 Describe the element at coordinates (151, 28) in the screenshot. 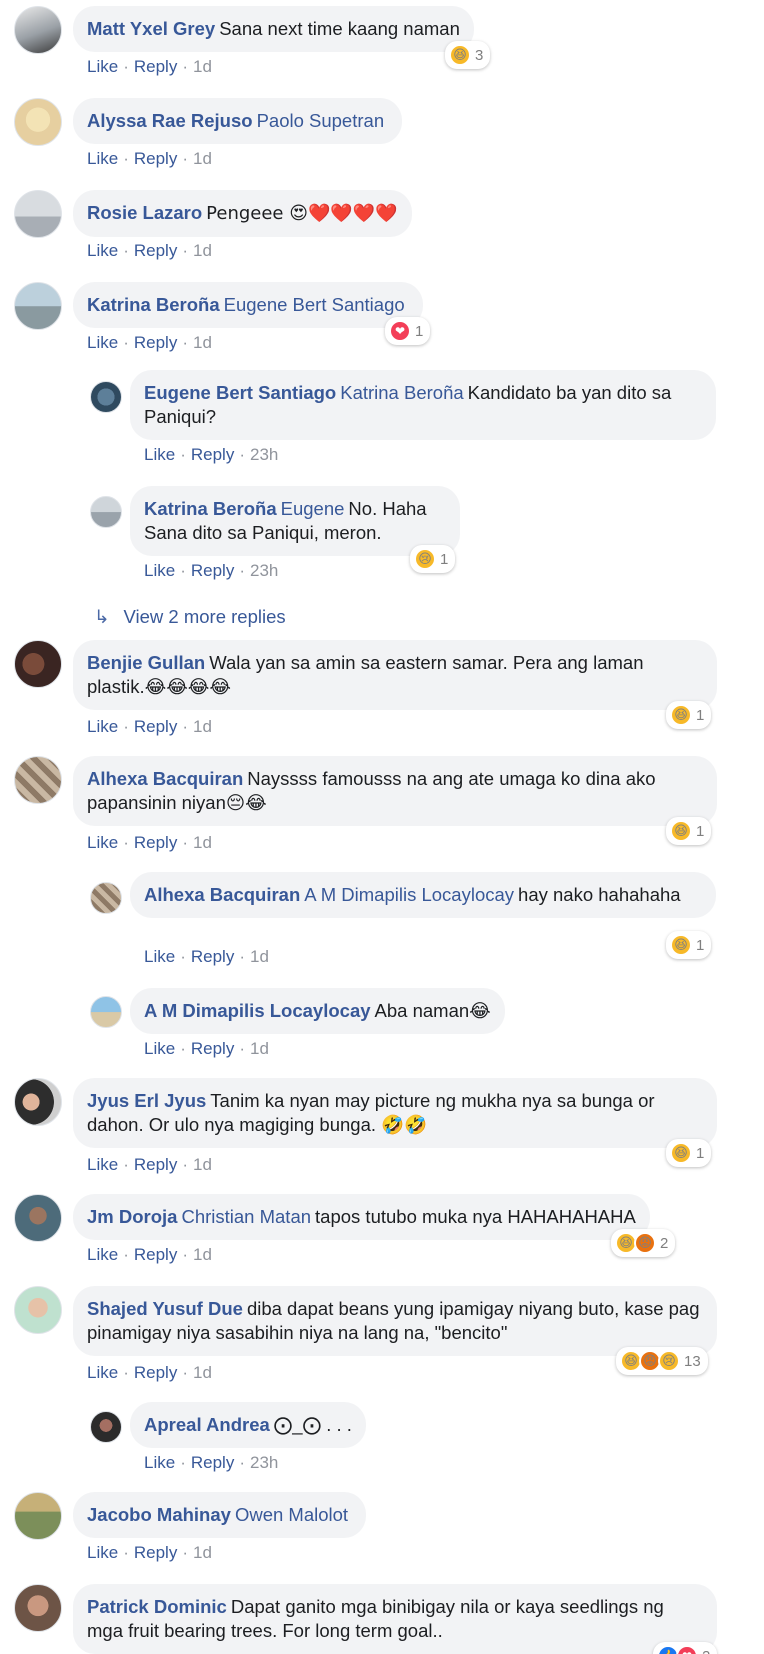

I see `comment-author: Matt Yxel Grey` at that location.